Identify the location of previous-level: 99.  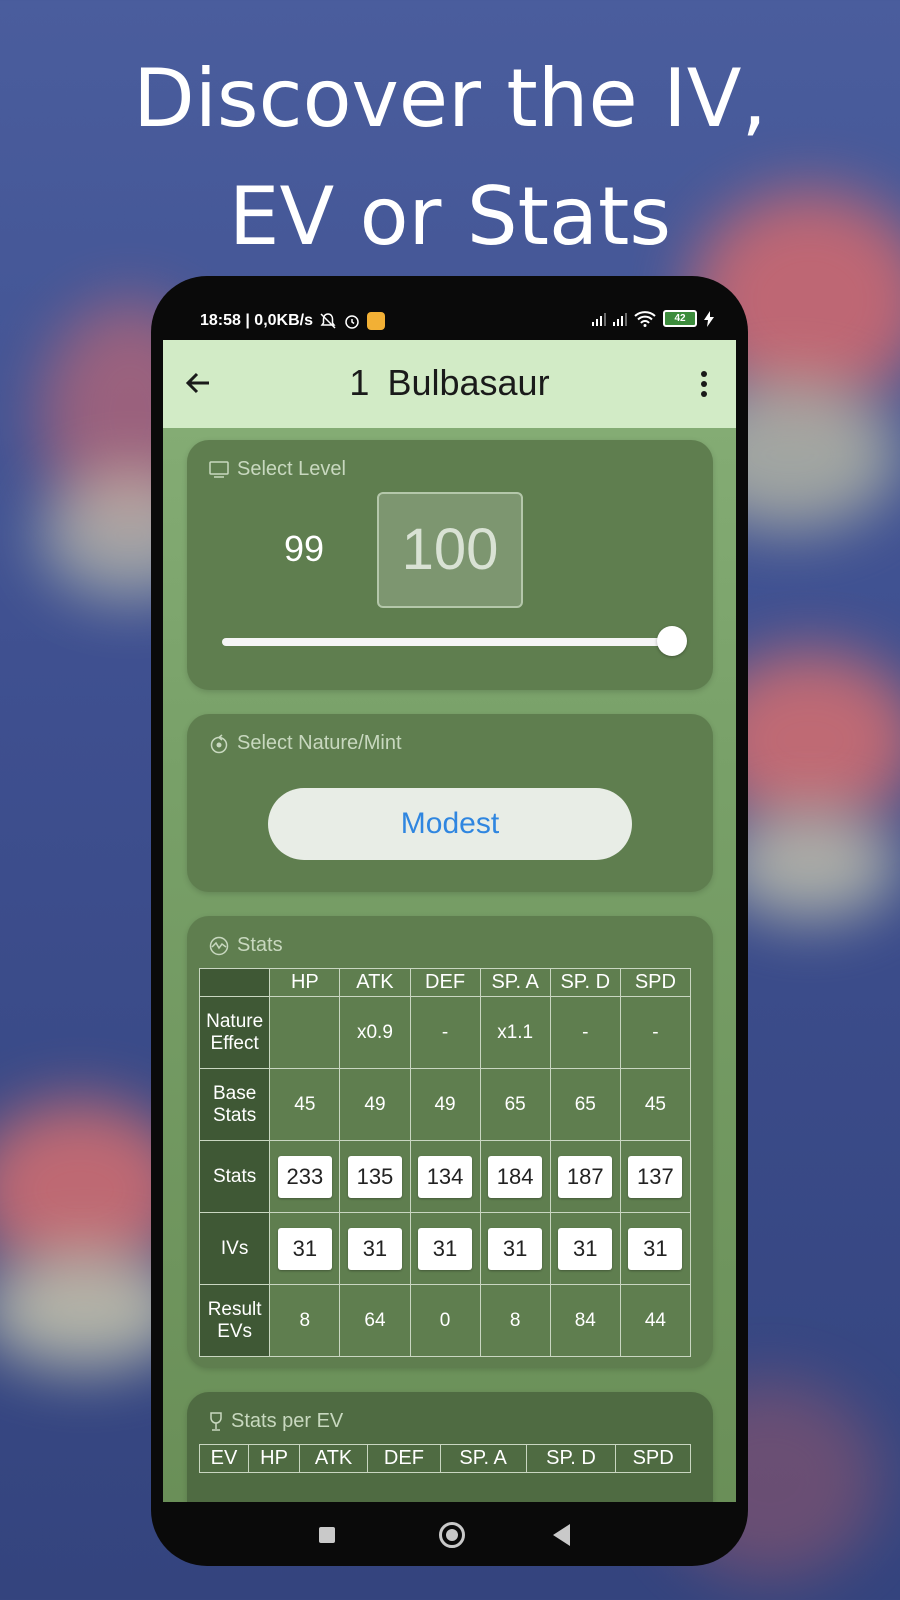
(304, 548).